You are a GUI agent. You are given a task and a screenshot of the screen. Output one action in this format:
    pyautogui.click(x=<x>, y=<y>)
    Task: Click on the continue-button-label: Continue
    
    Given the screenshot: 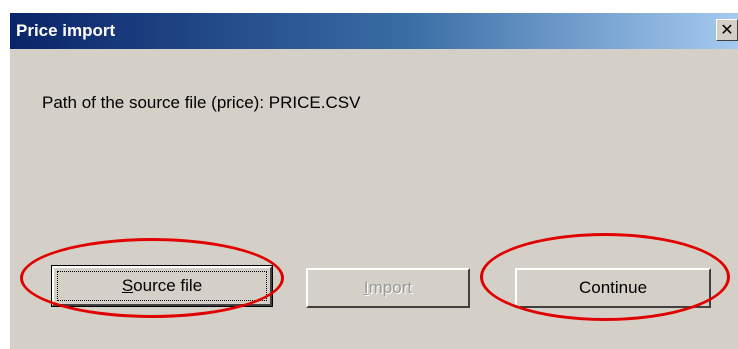 What is the action you would take?
    pyautogui.click(x=613, y=287)
    